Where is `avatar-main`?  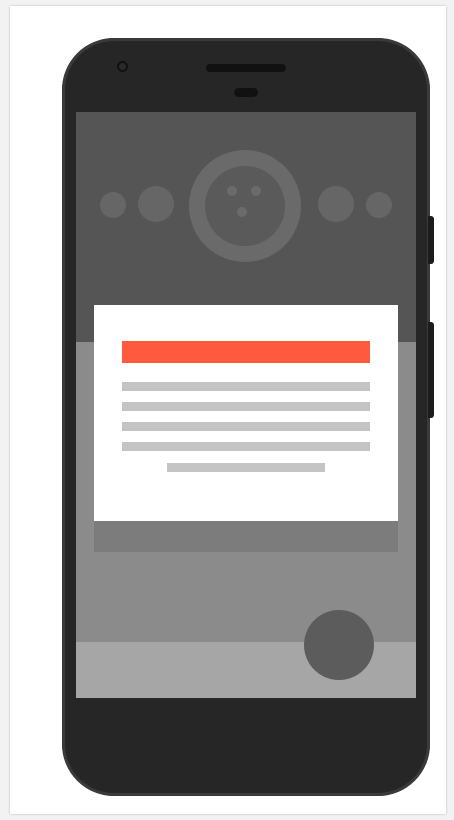
avatar-main is located at coordinates (245, 206).